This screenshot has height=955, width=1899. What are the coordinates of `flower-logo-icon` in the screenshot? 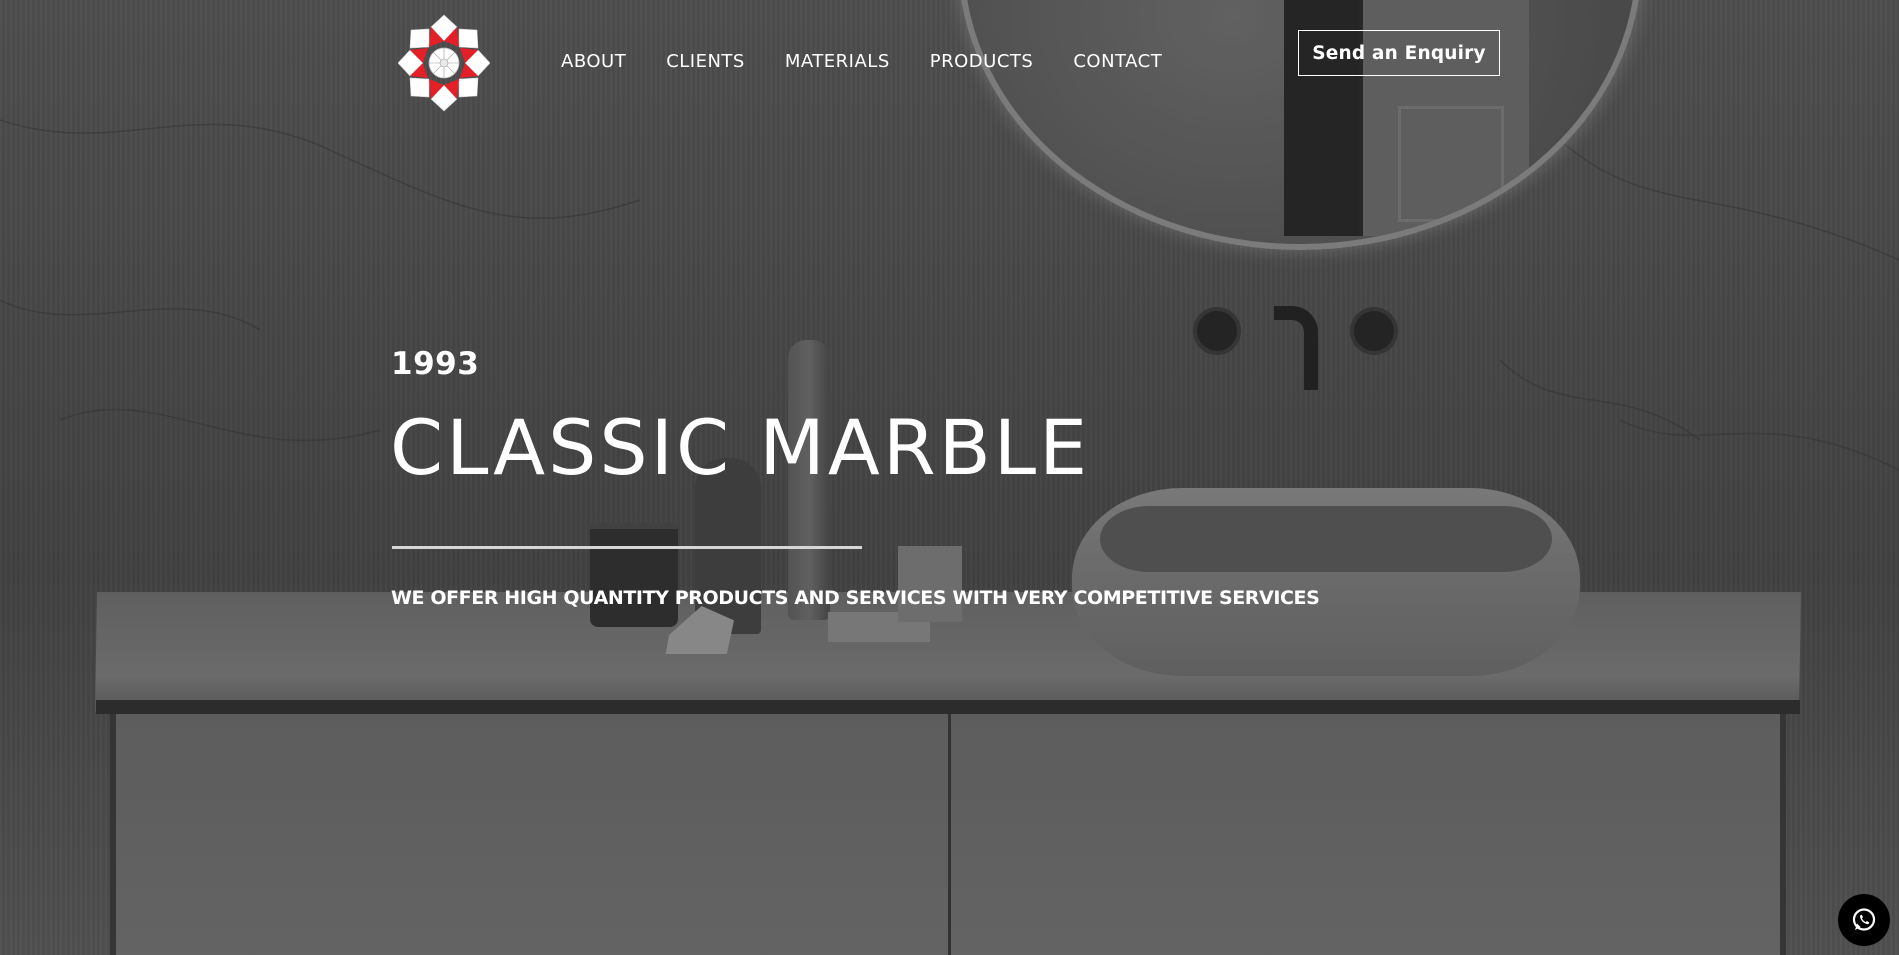 It's located at (444, 63).